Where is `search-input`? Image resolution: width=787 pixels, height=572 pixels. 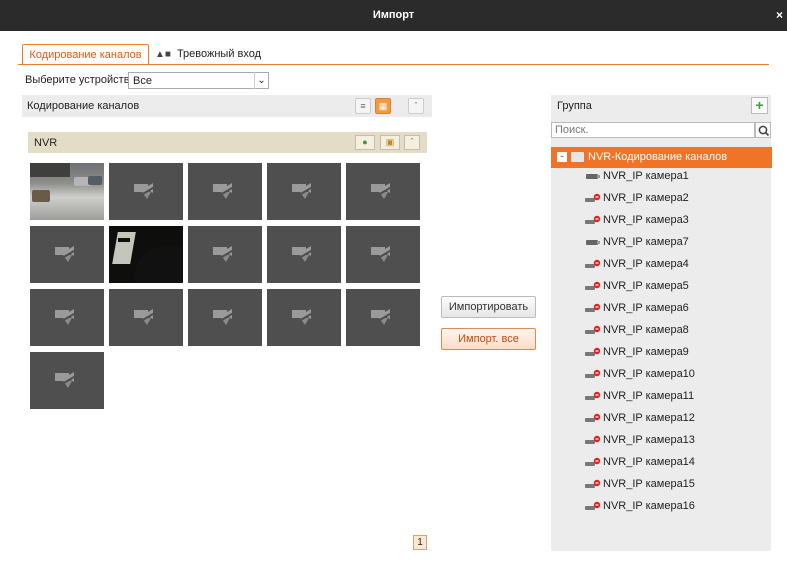 search-input is located at coordinates (653, 130).